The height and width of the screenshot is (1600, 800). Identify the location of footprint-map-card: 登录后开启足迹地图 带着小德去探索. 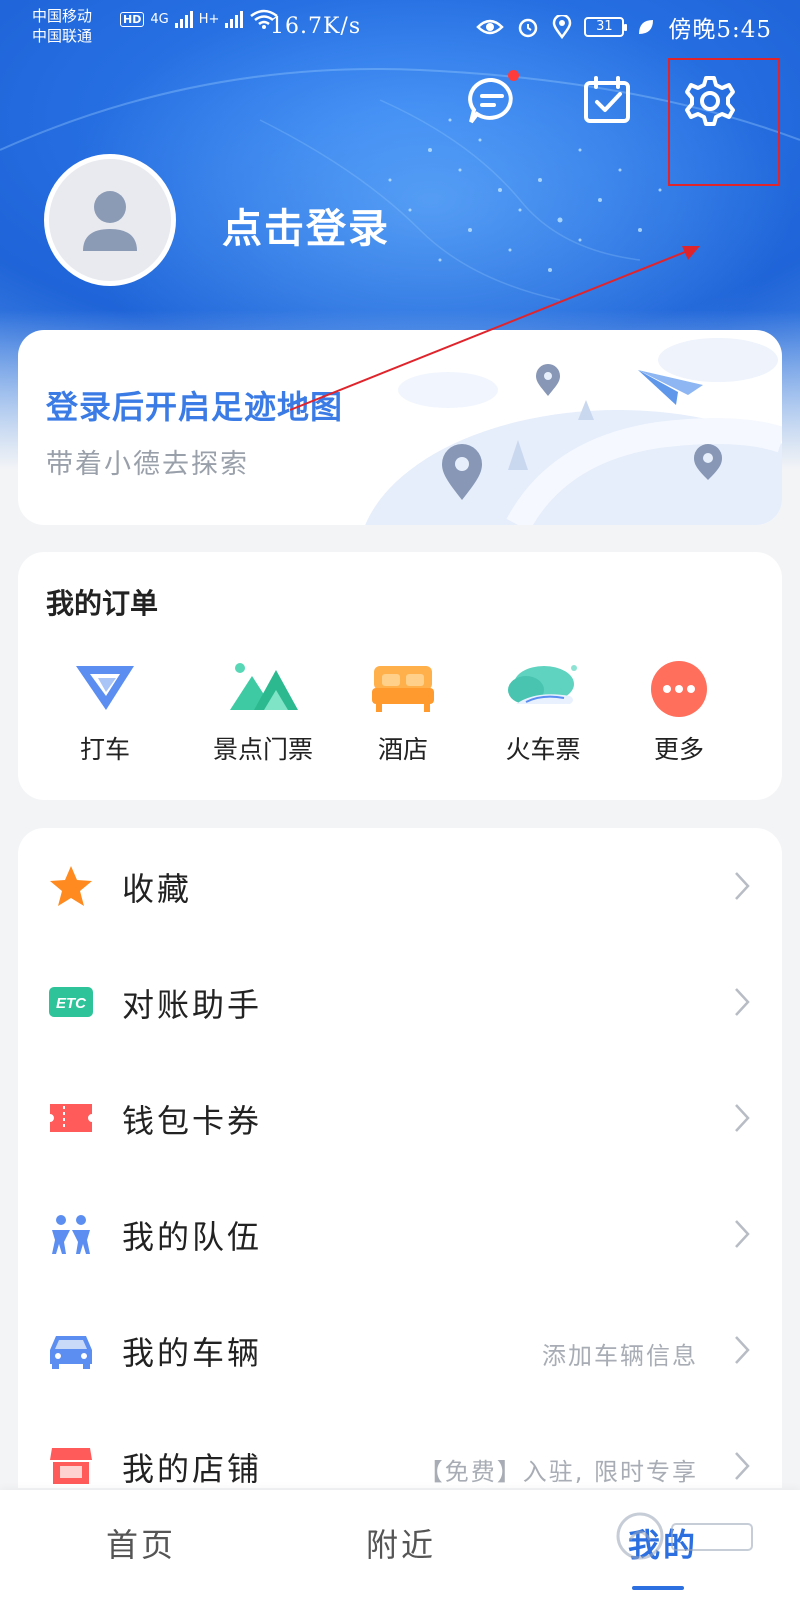
(400, 427).